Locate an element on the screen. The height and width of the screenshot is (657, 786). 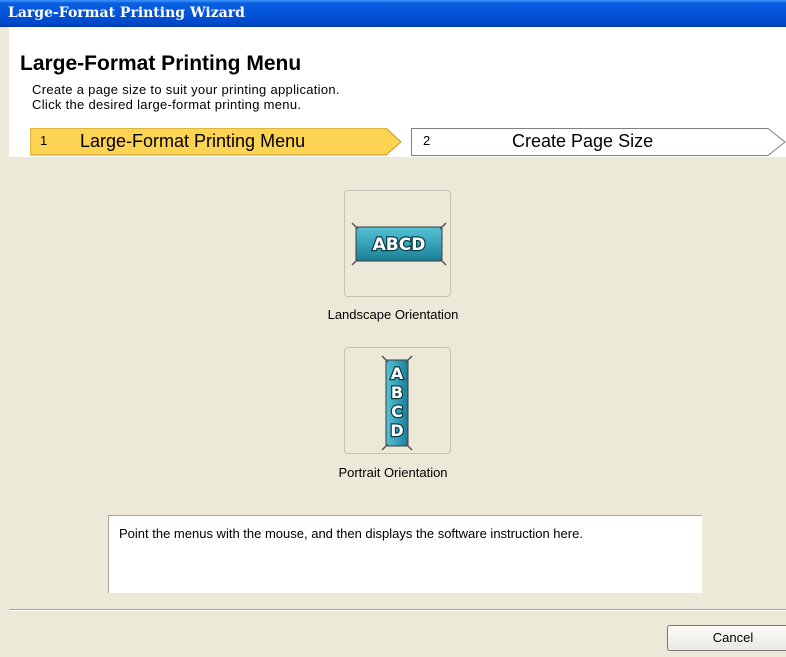
landscape-orientation-button: ABCD is located at coordinates (397, 243).